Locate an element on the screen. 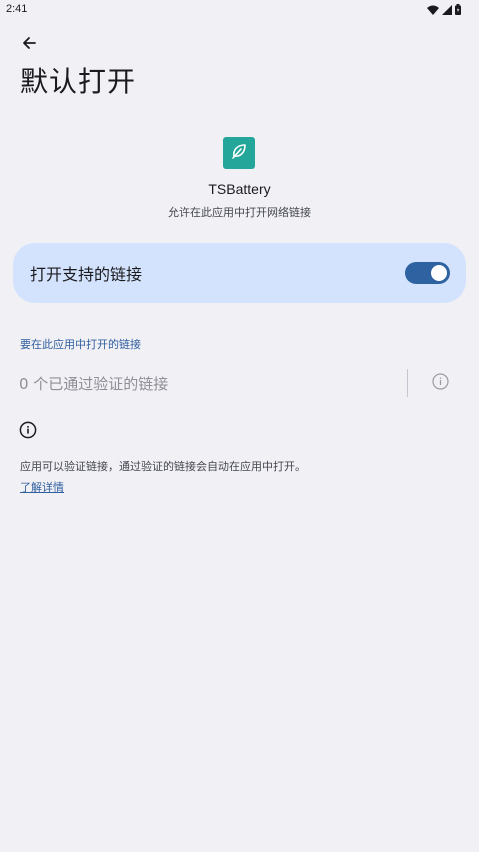  wifi-icon is located at coordinates (433, 10).